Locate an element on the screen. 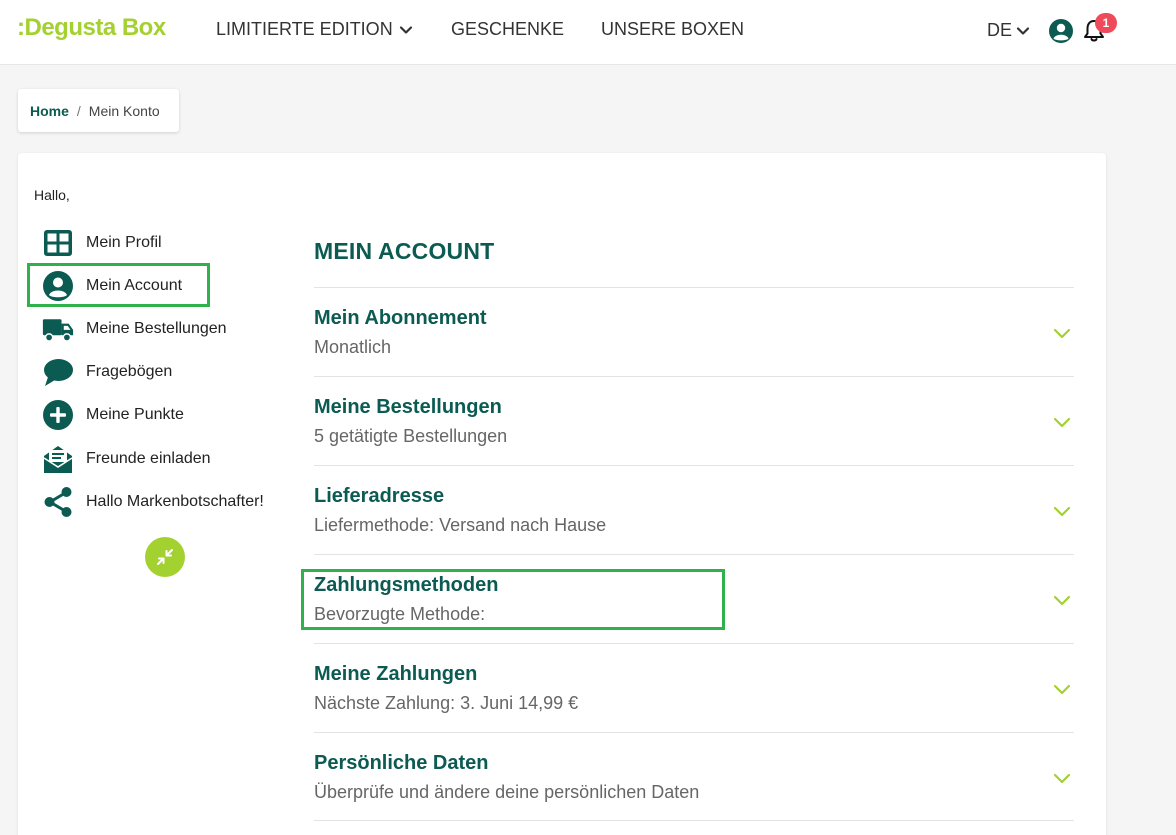 Image resolution: width=1176 pixels, height=835 pixels. plus-circle-icon is located at coordinates (58, 415).